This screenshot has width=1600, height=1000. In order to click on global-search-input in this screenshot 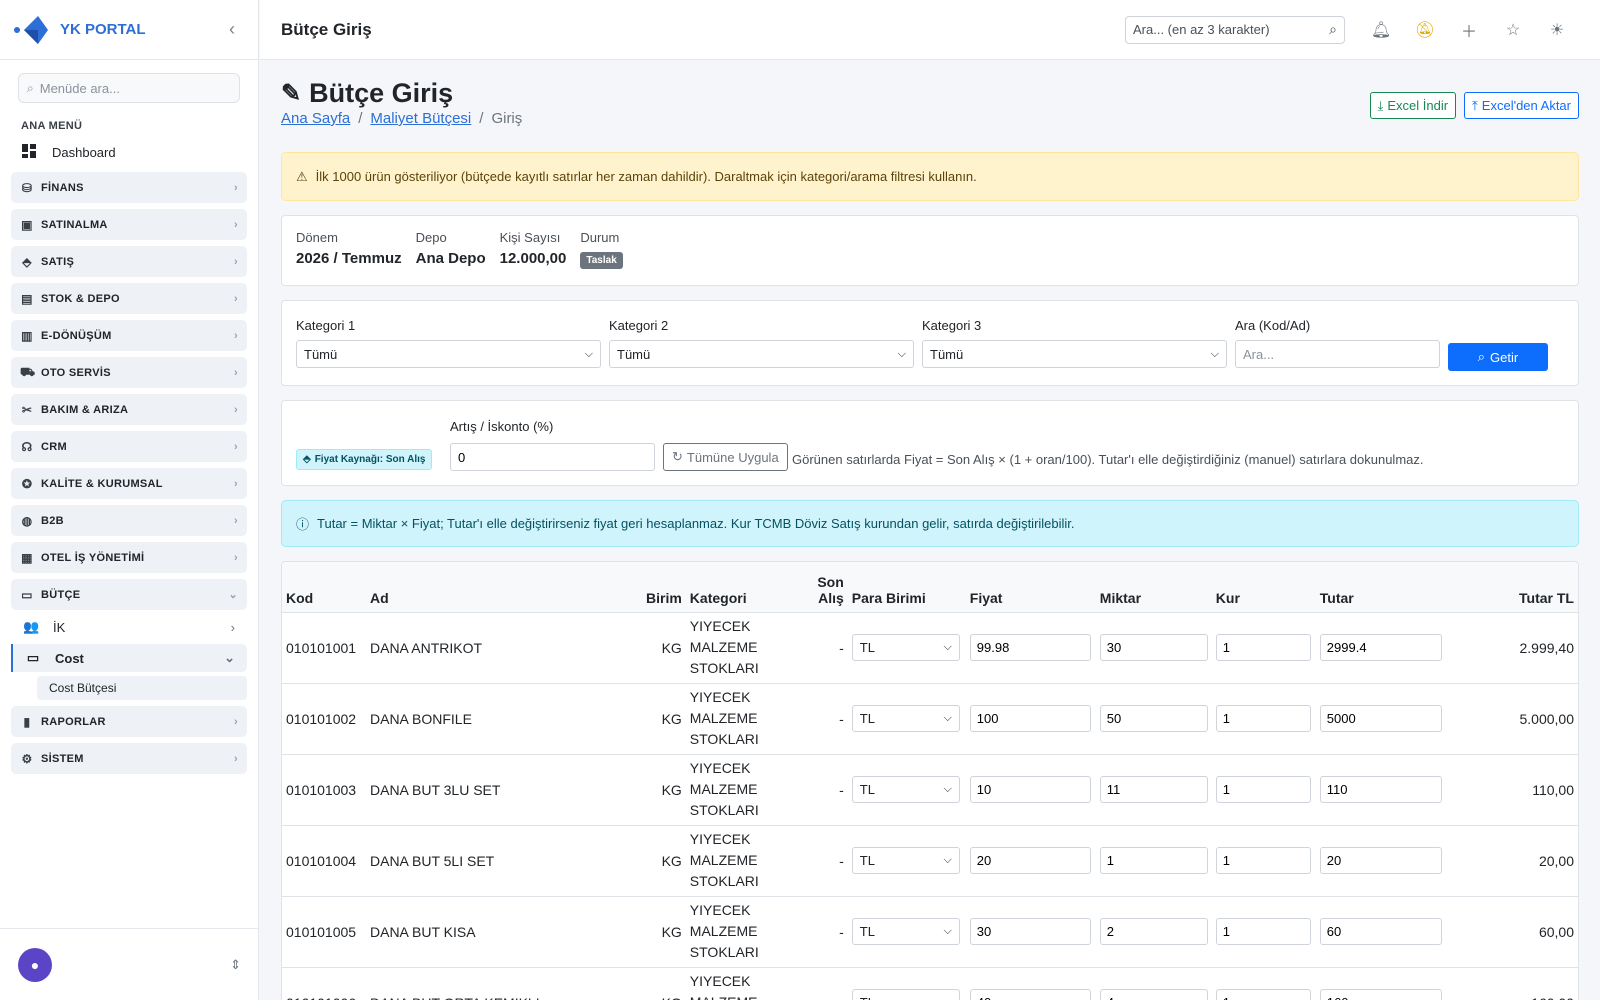, I will do `click(1231, 29)`.